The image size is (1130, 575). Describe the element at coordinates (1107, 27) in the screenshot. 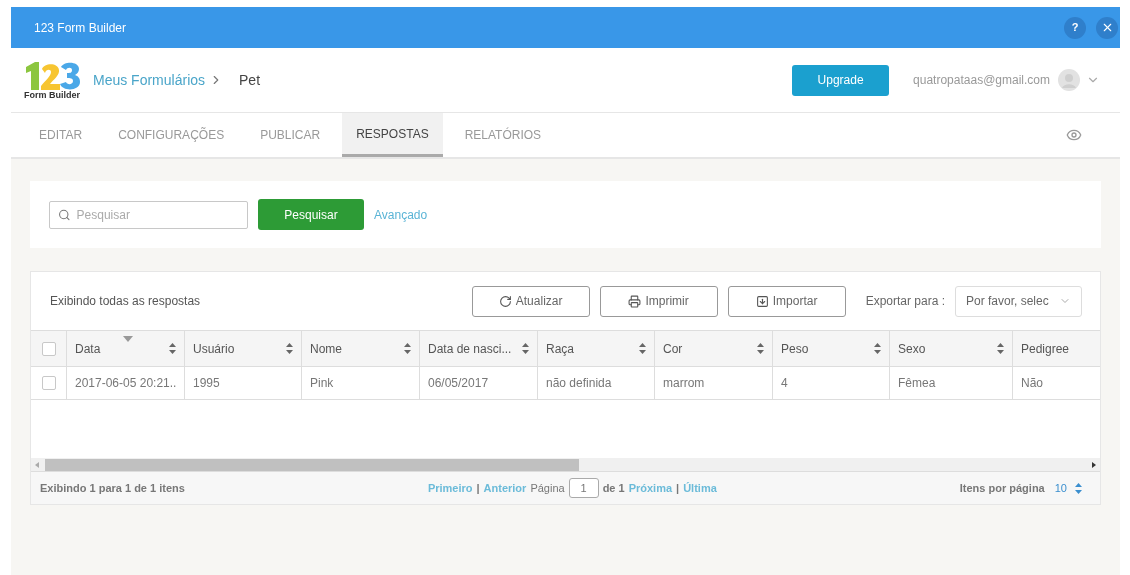

I see `close-button` at that location.